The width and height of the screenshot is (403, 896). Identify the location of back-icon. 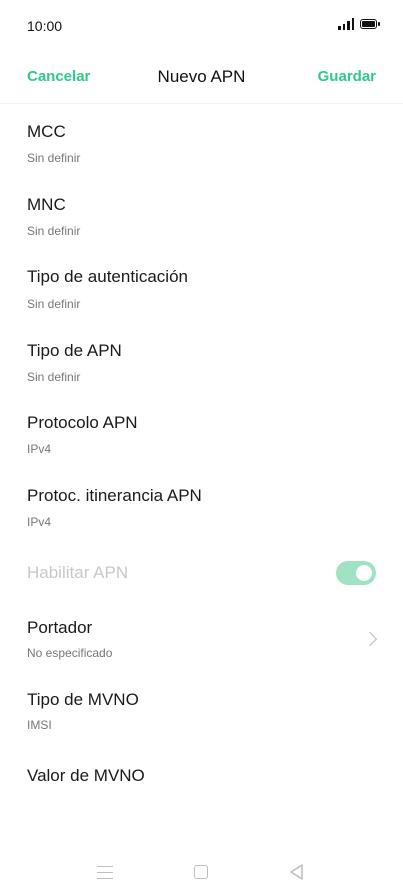
(297, 872).